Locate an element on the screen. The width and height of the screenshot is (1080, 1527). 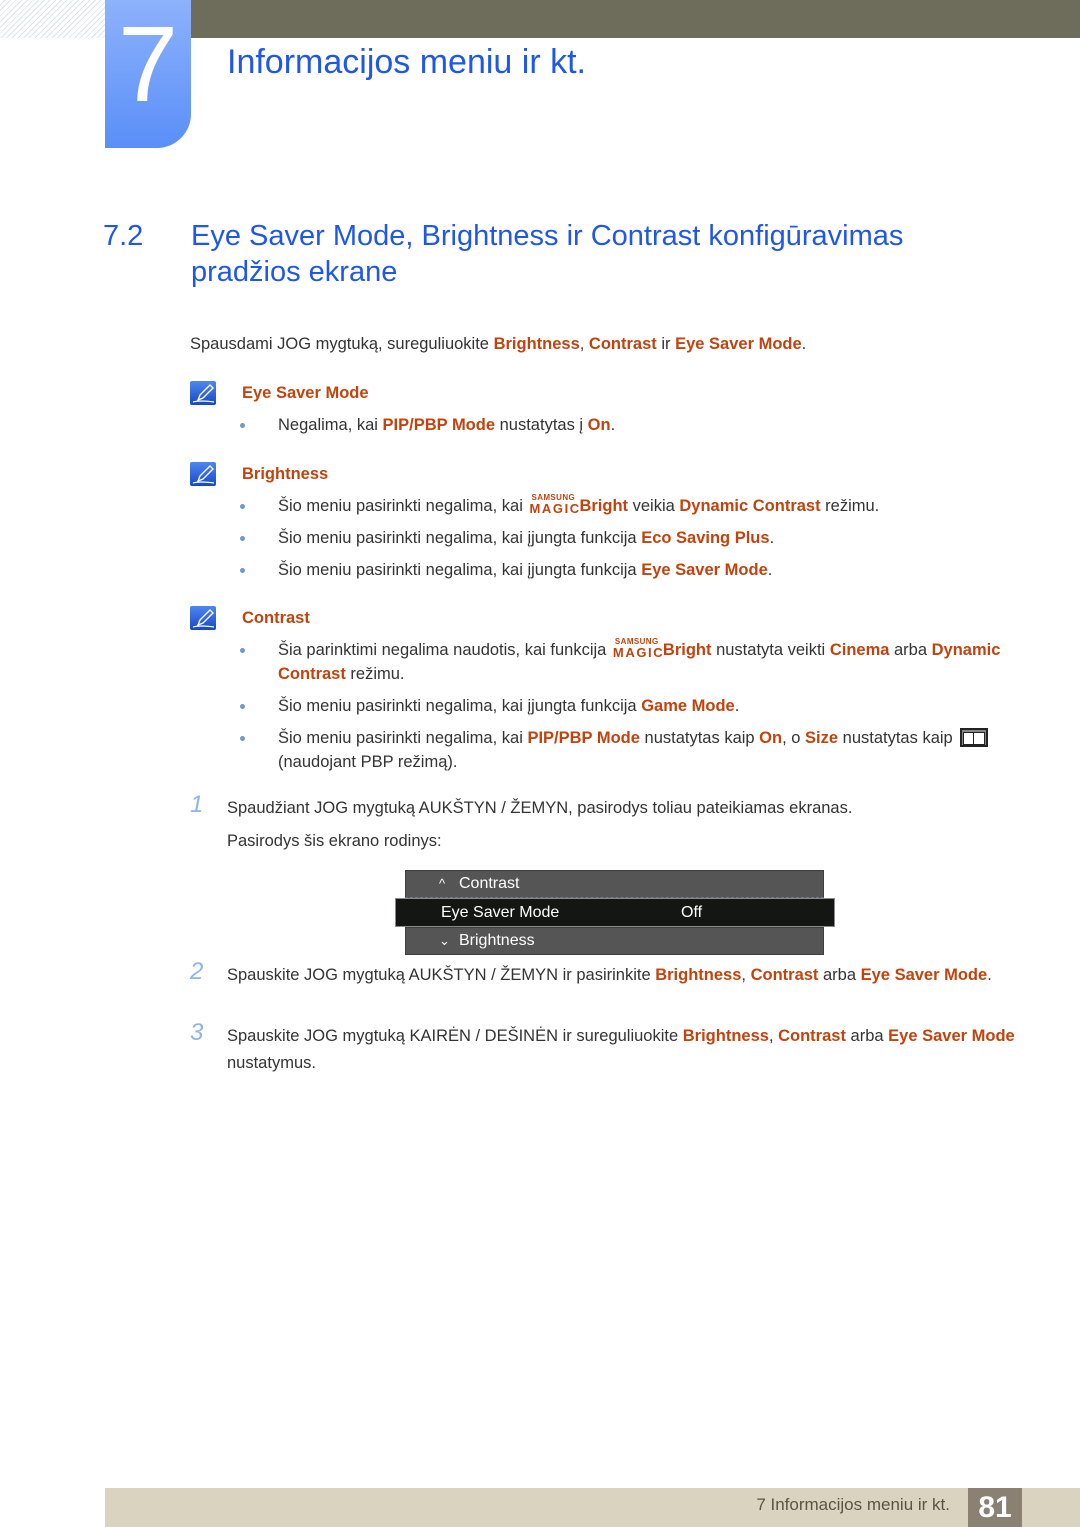
pbp-split-icon is located at coordinates (974, 737).